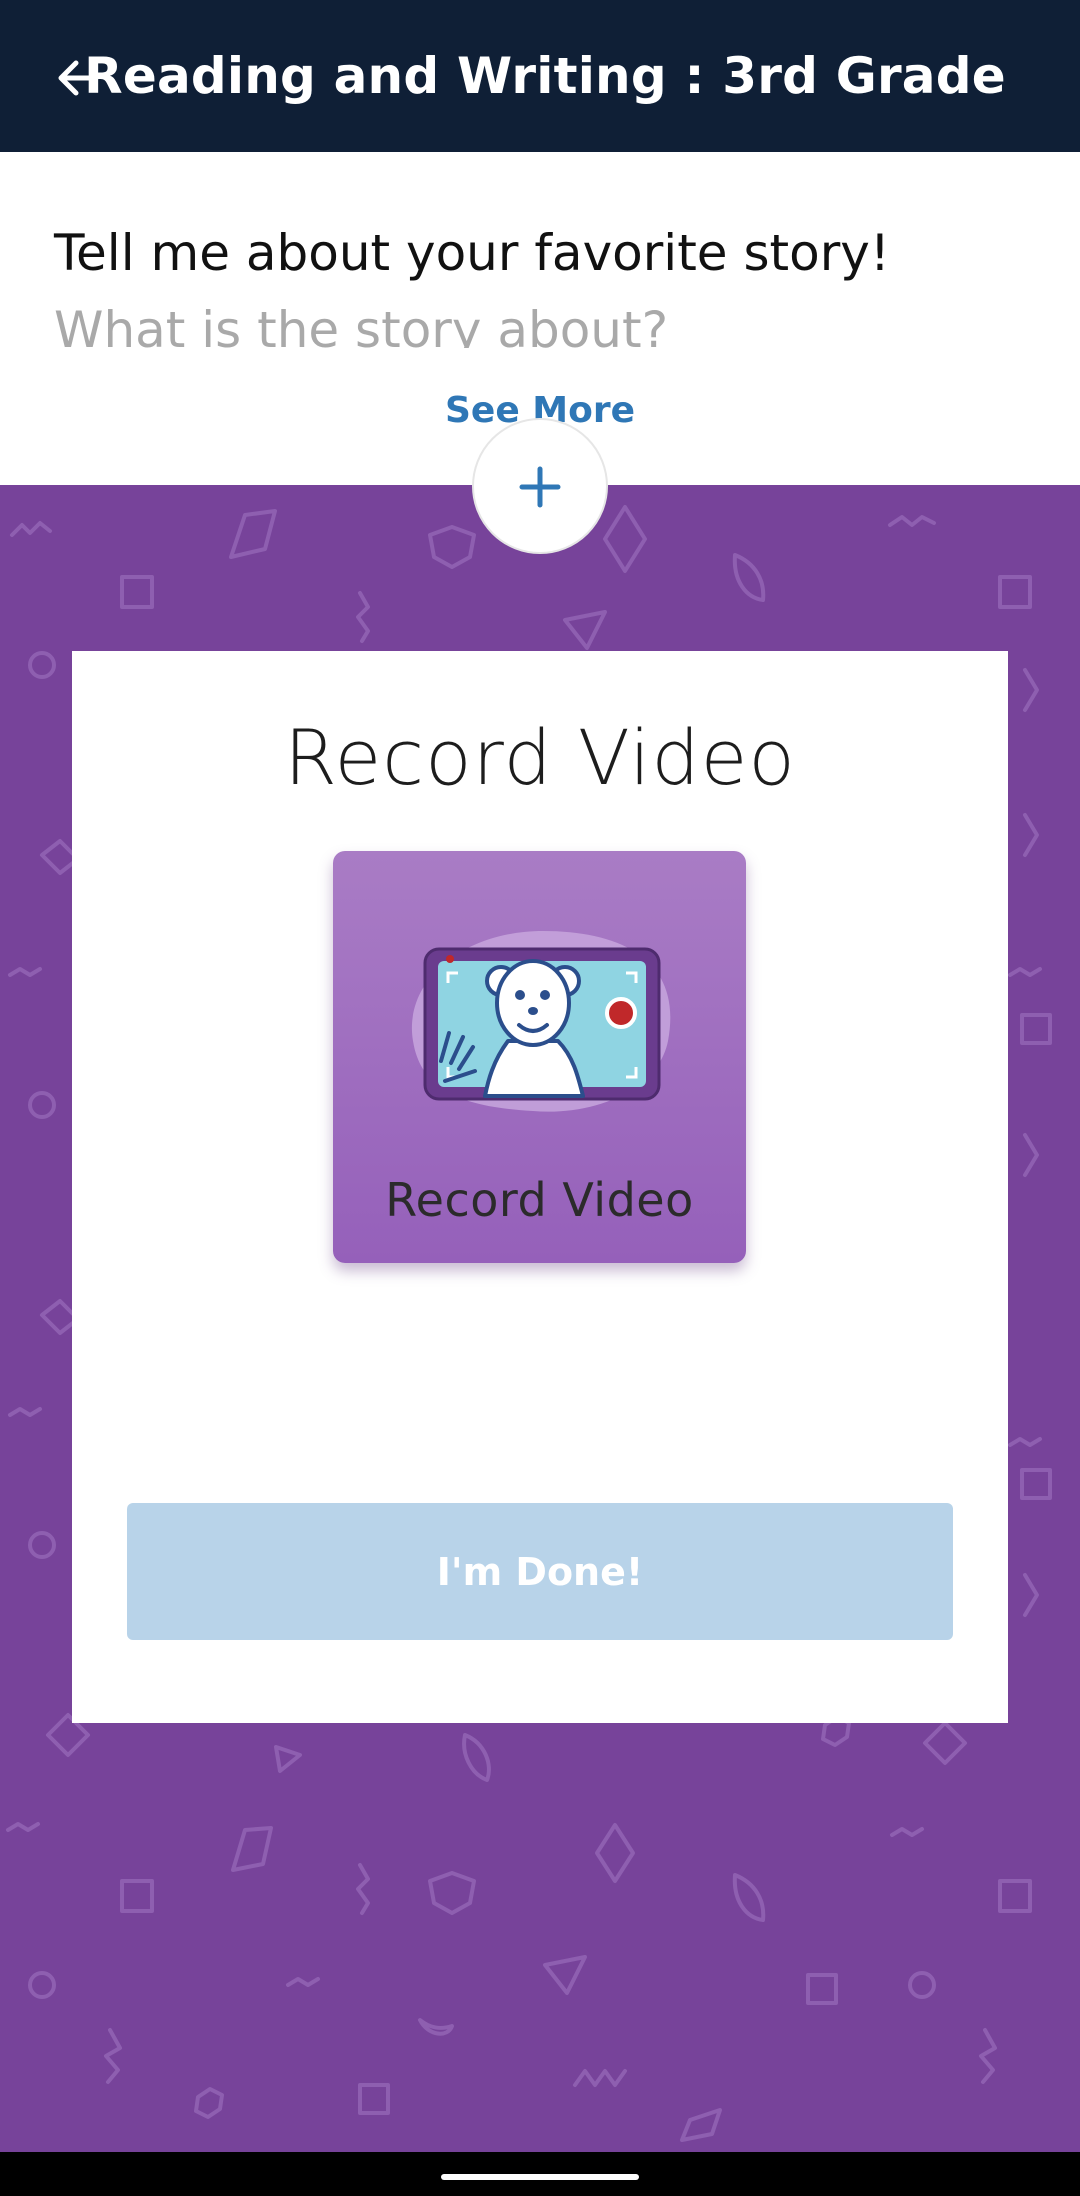 This screenshot has width=1080, height=2196. I want to click on record-video-illustration-icon, so click(541, 1021).